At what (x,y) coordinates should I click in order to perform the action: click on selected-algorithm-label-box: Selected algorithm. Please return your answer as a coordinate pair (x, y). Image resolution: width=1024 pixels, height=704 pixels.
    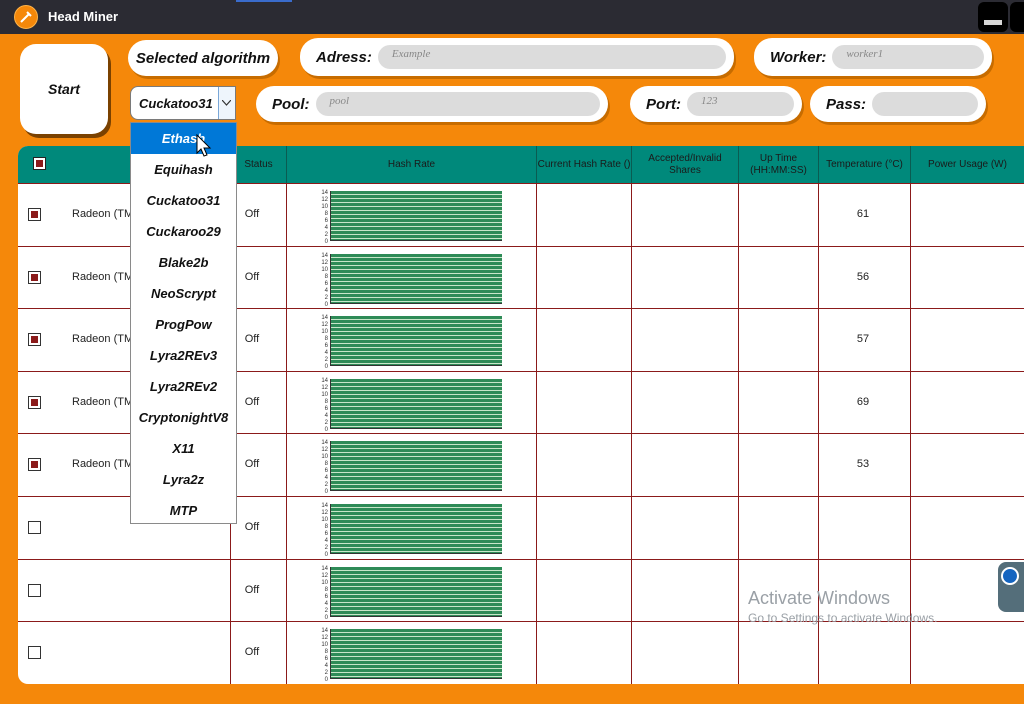
    Looking at the image, I should click on (203, 58).